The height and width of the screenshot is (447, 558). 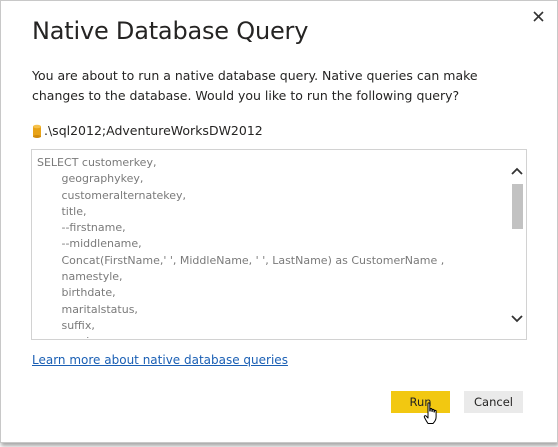 What do you see at coordinates (493, 402) in the screenshot?
I see `cancel-button: Cancel` at bounding box center [493, 402].